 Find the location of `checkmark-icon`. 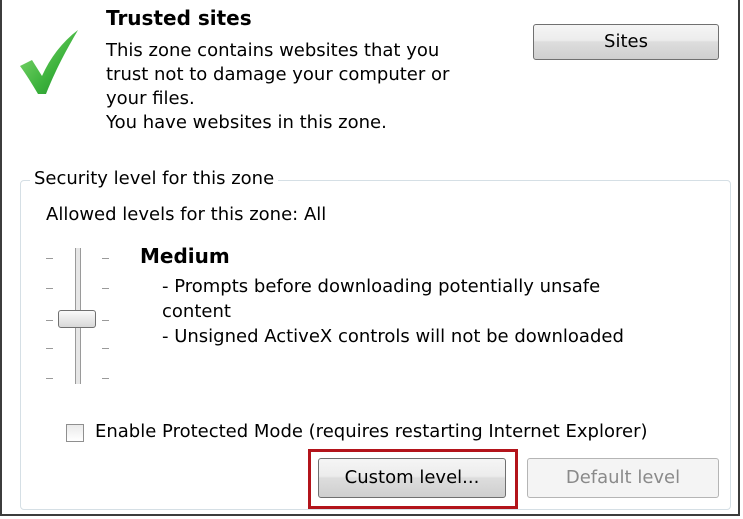

checkmark-icon is located at coordinates (49, 62).